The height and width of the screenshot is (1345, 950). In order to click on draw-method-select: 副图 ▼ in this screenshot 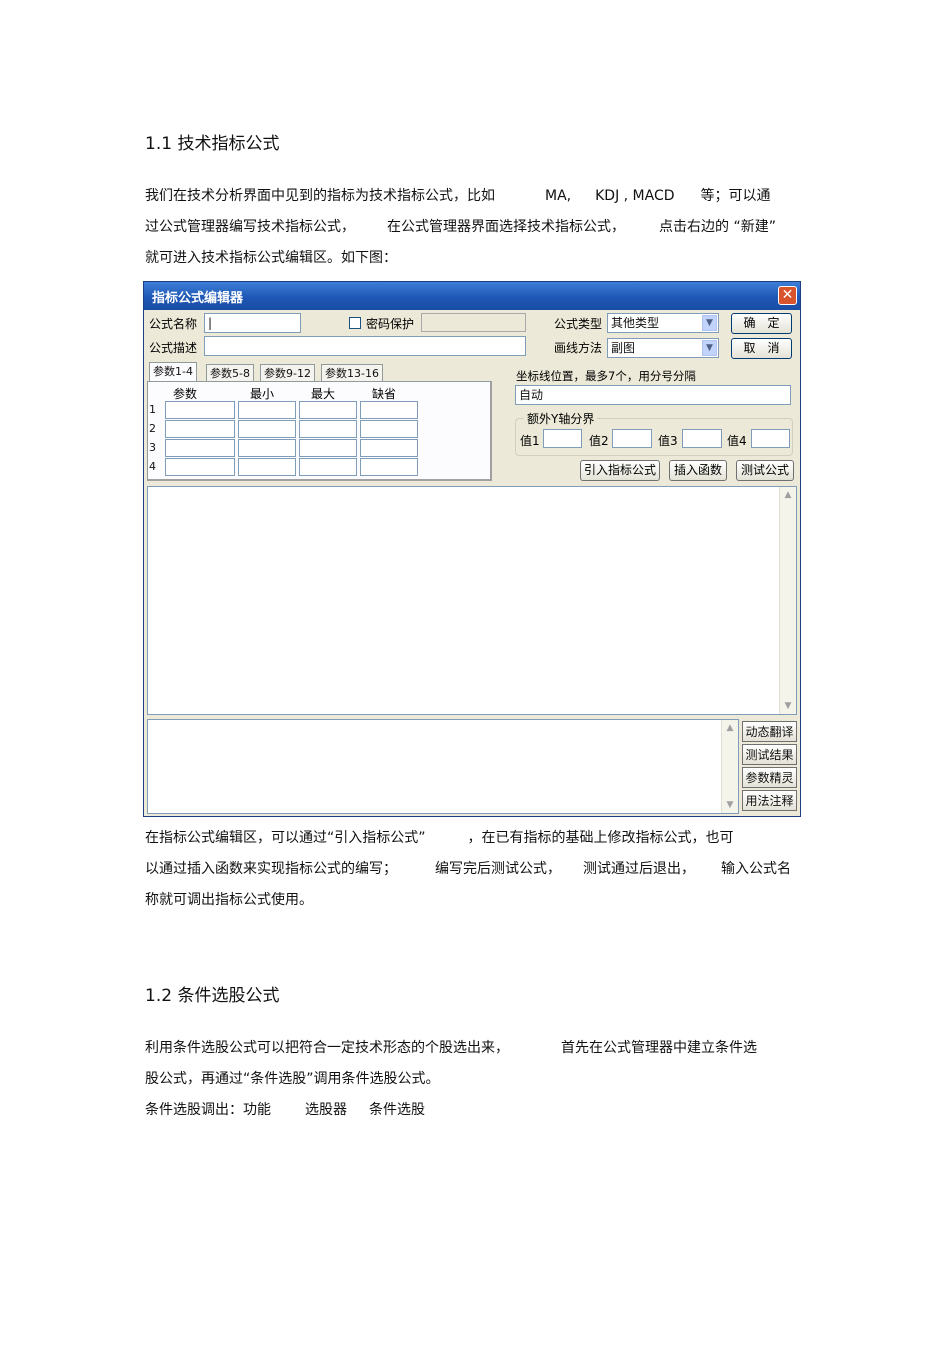, I will do `click(663, 348)`.